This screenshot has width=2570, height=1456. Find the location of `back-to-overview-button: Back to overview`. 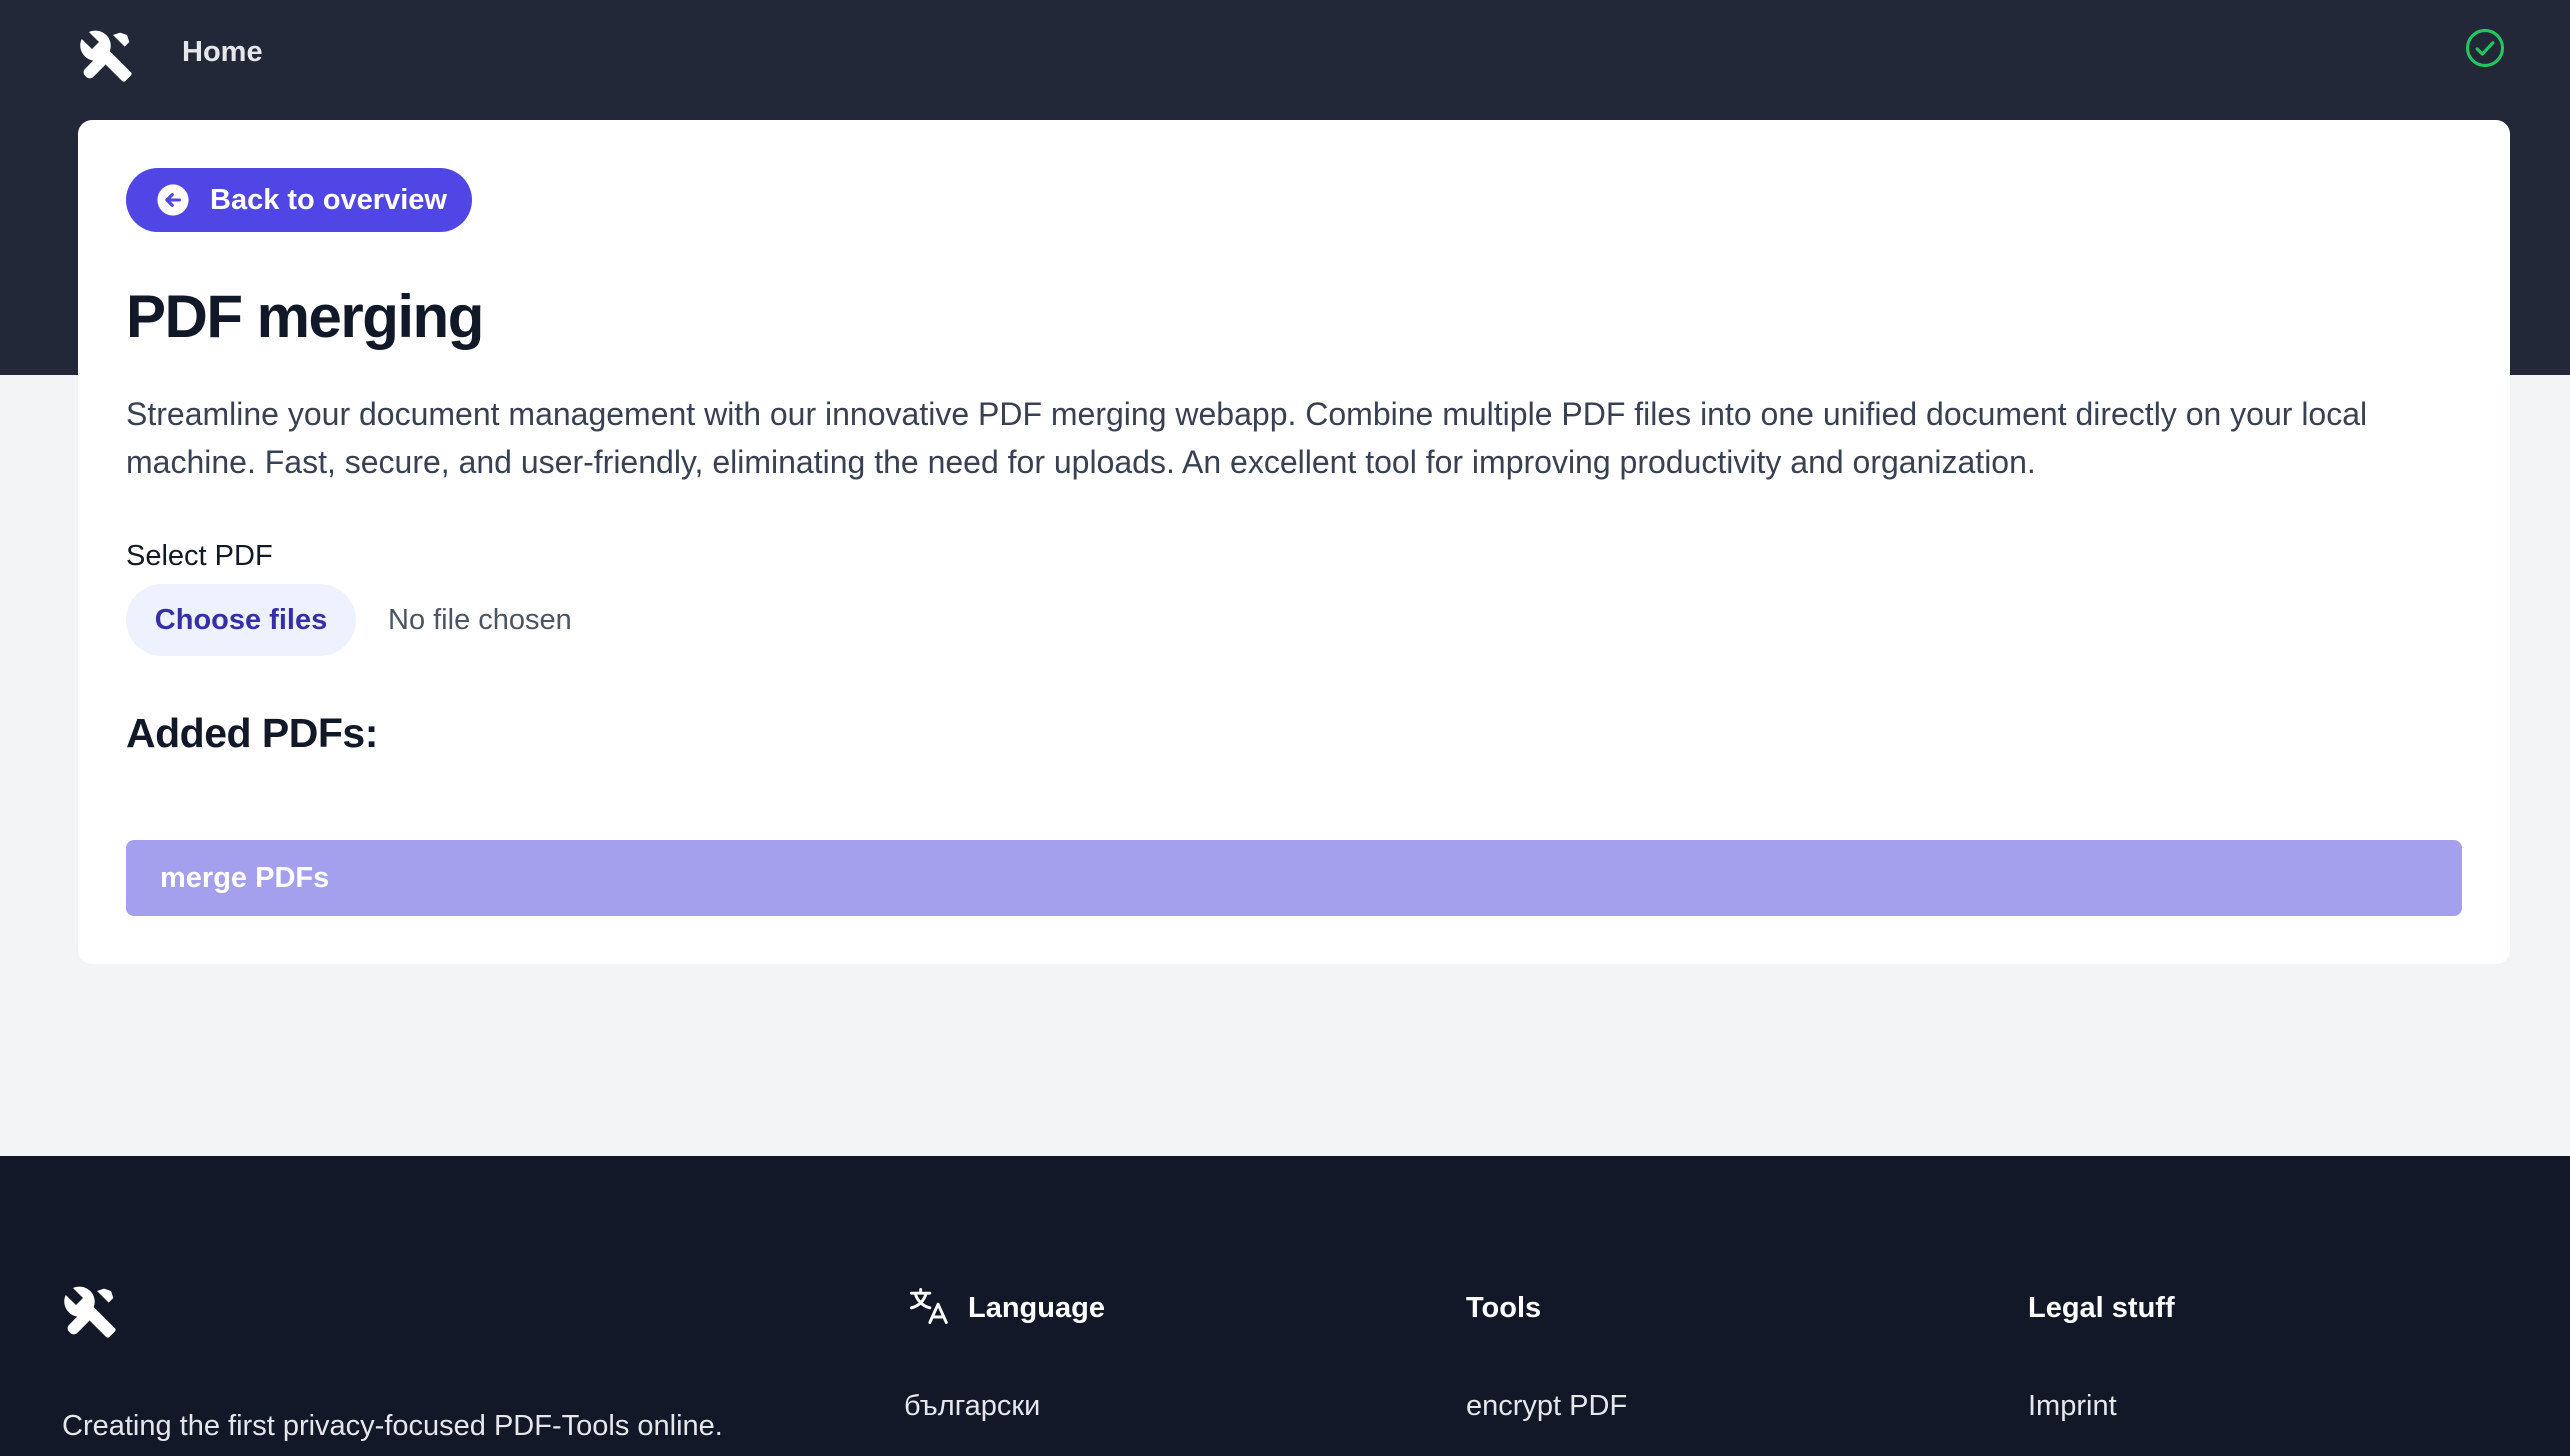

back-to-overview-button: Back to overview is located at coordinates (299, 200).